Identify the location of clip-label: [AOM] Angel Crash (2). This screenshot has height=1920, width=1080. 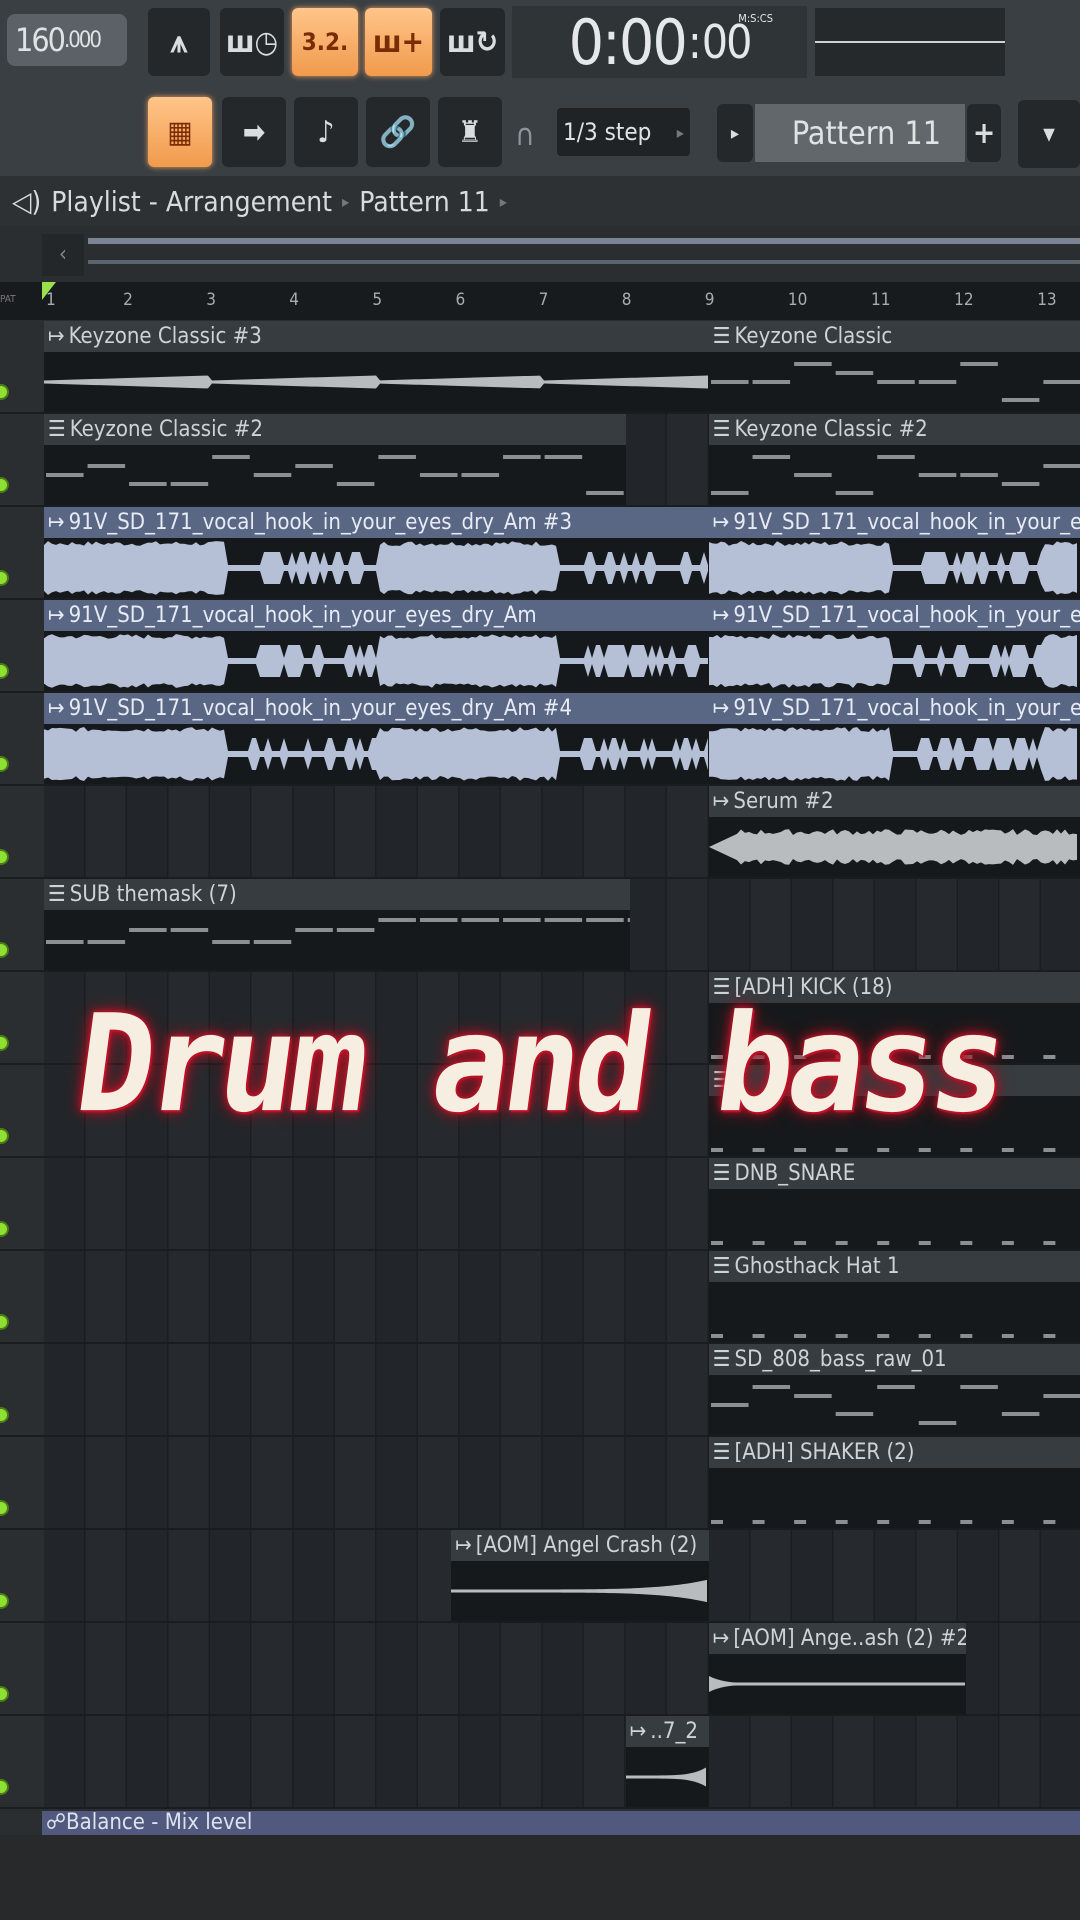
(586, 1545).